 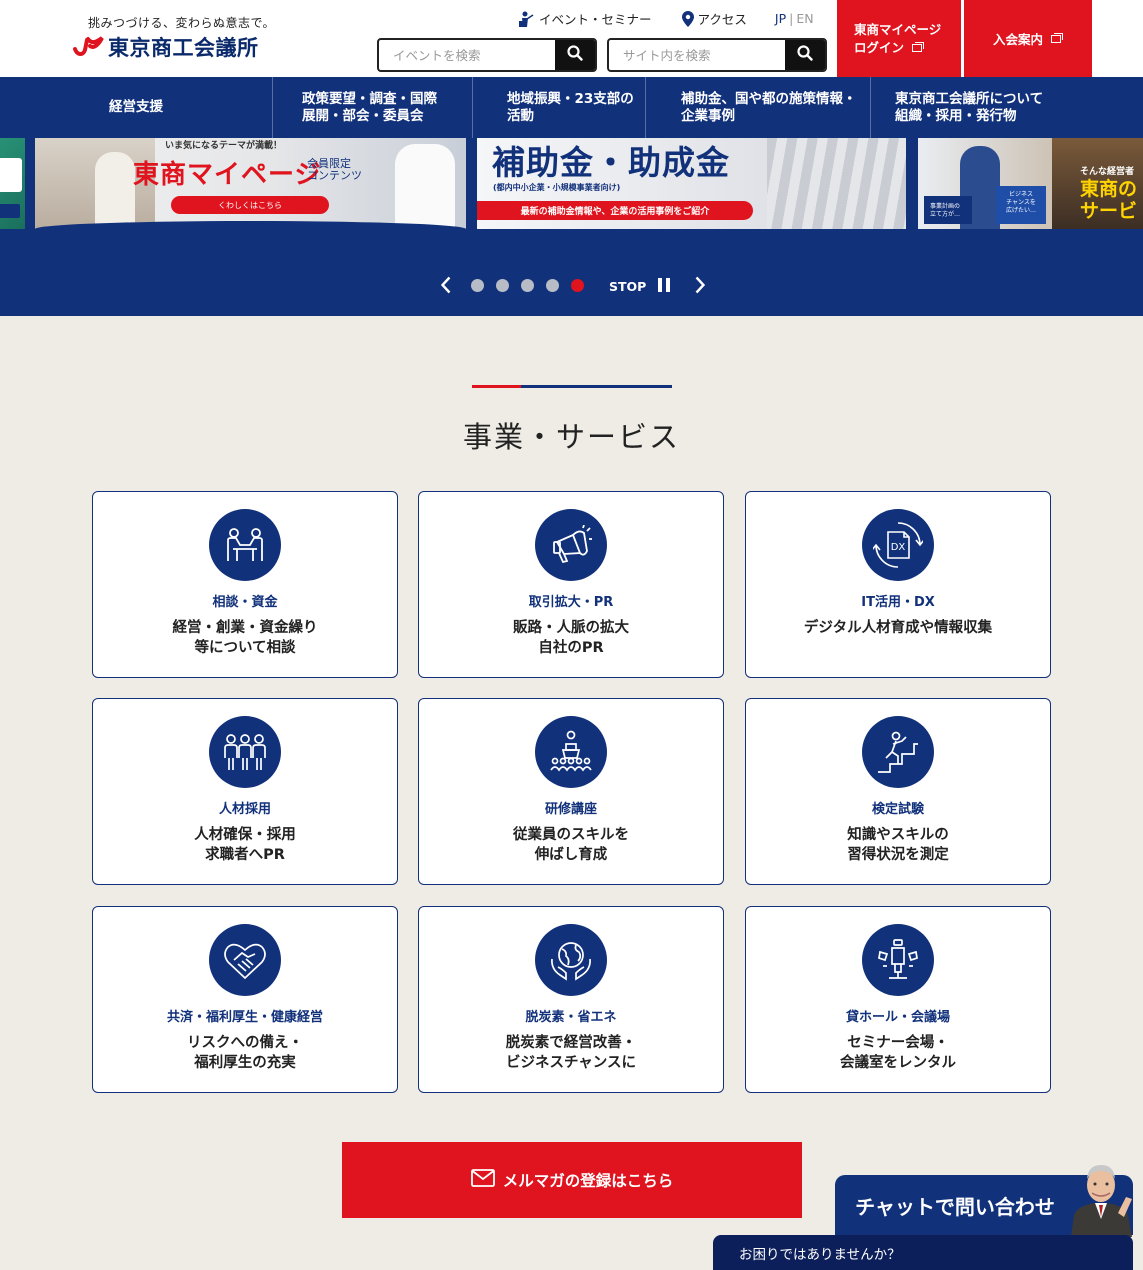 I want to click on site-logo: 東京商工会議所, so click(x=165, y=47).